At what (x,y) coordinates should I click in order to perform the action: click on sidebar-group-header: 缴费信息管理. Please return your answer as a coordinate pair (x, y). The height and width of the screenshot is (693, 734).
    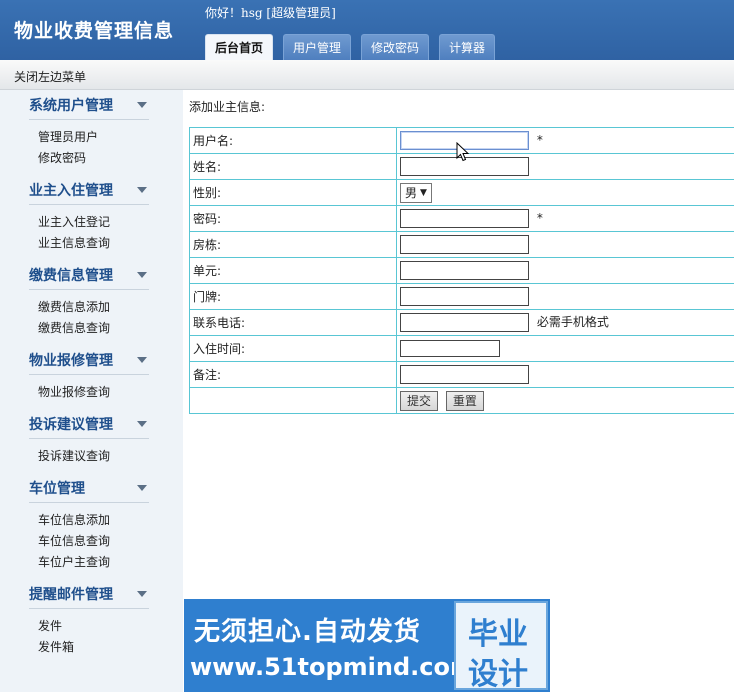
    Looking at the image, I should click on (89, 275).